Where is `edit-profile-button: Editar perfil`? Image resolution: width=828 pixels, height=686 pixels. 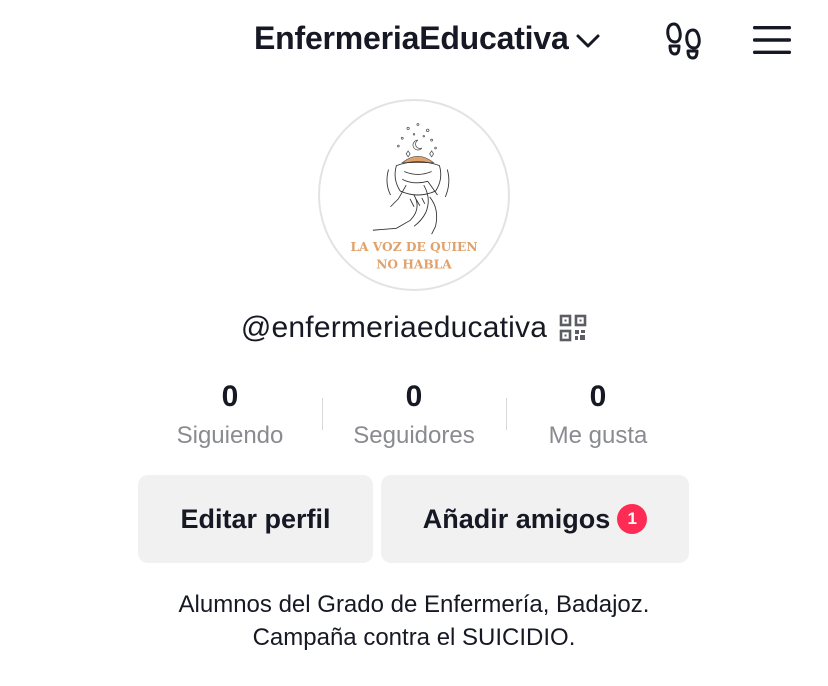 edit-profile-button: Editar perfil is located at coordinates (255, 519).